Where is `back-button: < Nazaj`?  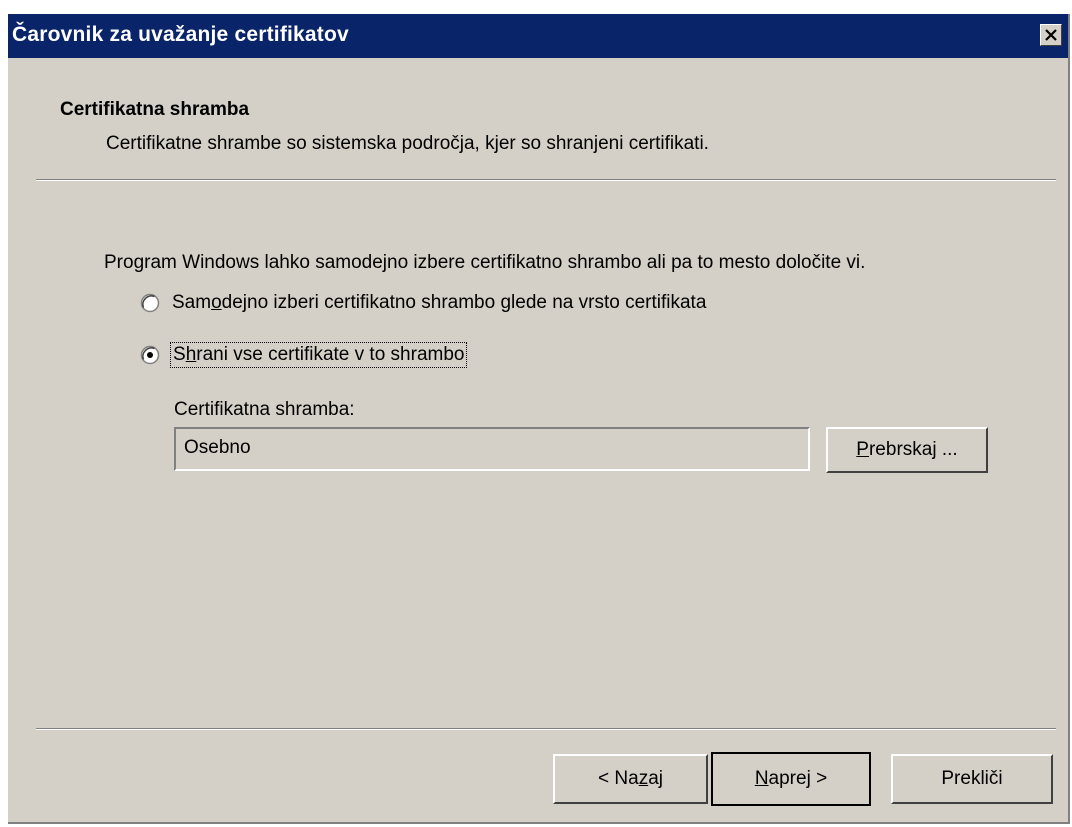 back-button: < Nazaj is located at coordinates (630, 779).